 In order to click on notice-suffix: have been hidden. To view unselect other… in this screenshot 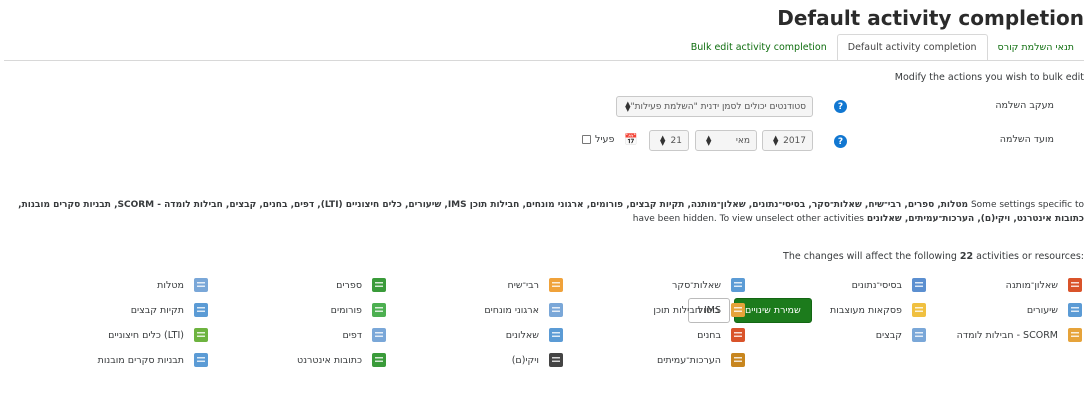, I will do `click(748, 219)`.